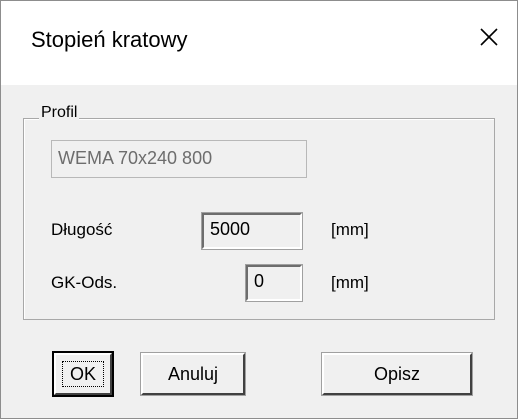 This screenshot has width=518, height=419. I want to click on close-icon, so click(489, 37).